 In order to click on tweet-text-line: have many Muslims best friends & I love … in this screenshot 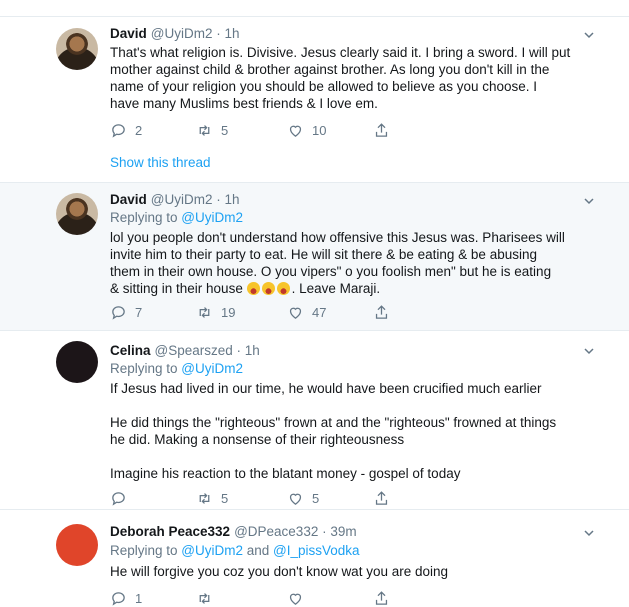, I will do `click(244, 103)`.